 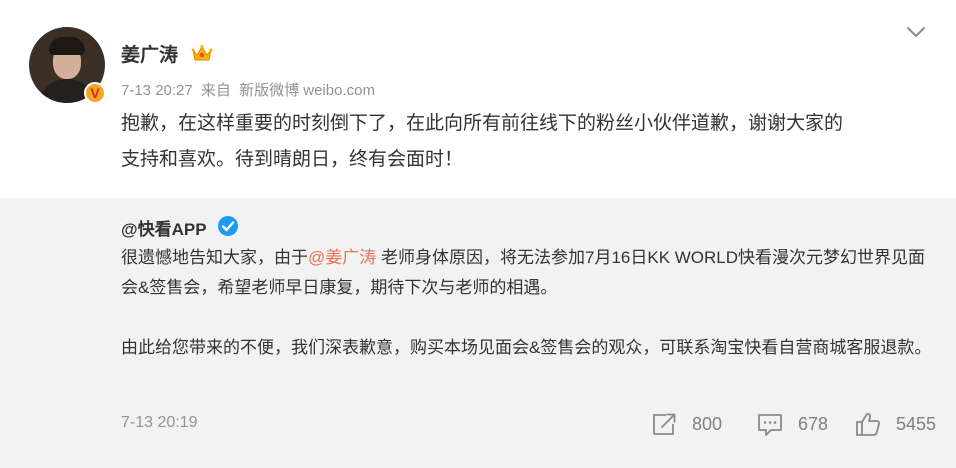 What do you see at coordinates (792, 424) in the screenshot?
I see `comment-button: 678` at bounding box center [792, 424].